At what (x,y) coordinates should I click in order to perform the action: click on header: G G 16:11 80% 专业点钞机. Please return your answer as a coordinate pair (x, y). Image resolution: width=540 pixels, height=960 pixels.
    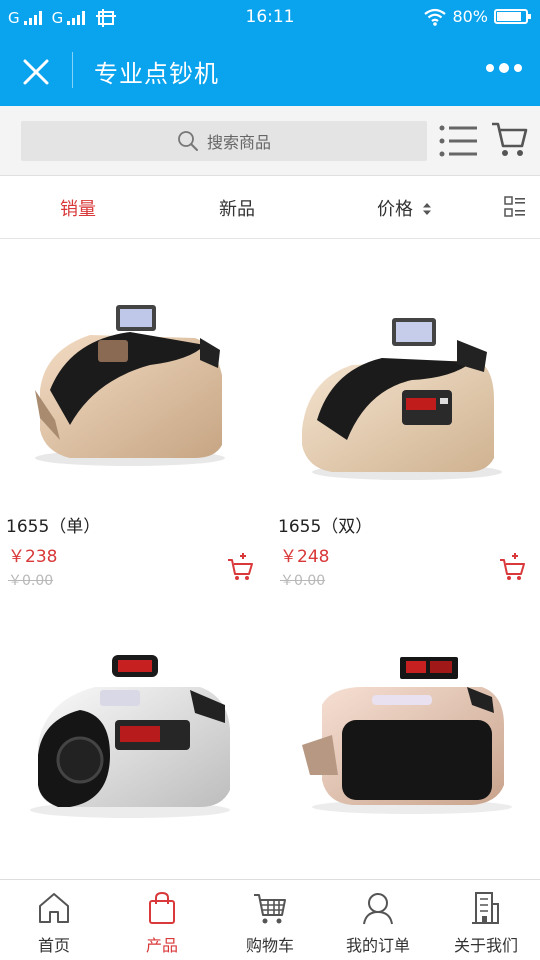
    Looking at the image, I should click on (270, 53).